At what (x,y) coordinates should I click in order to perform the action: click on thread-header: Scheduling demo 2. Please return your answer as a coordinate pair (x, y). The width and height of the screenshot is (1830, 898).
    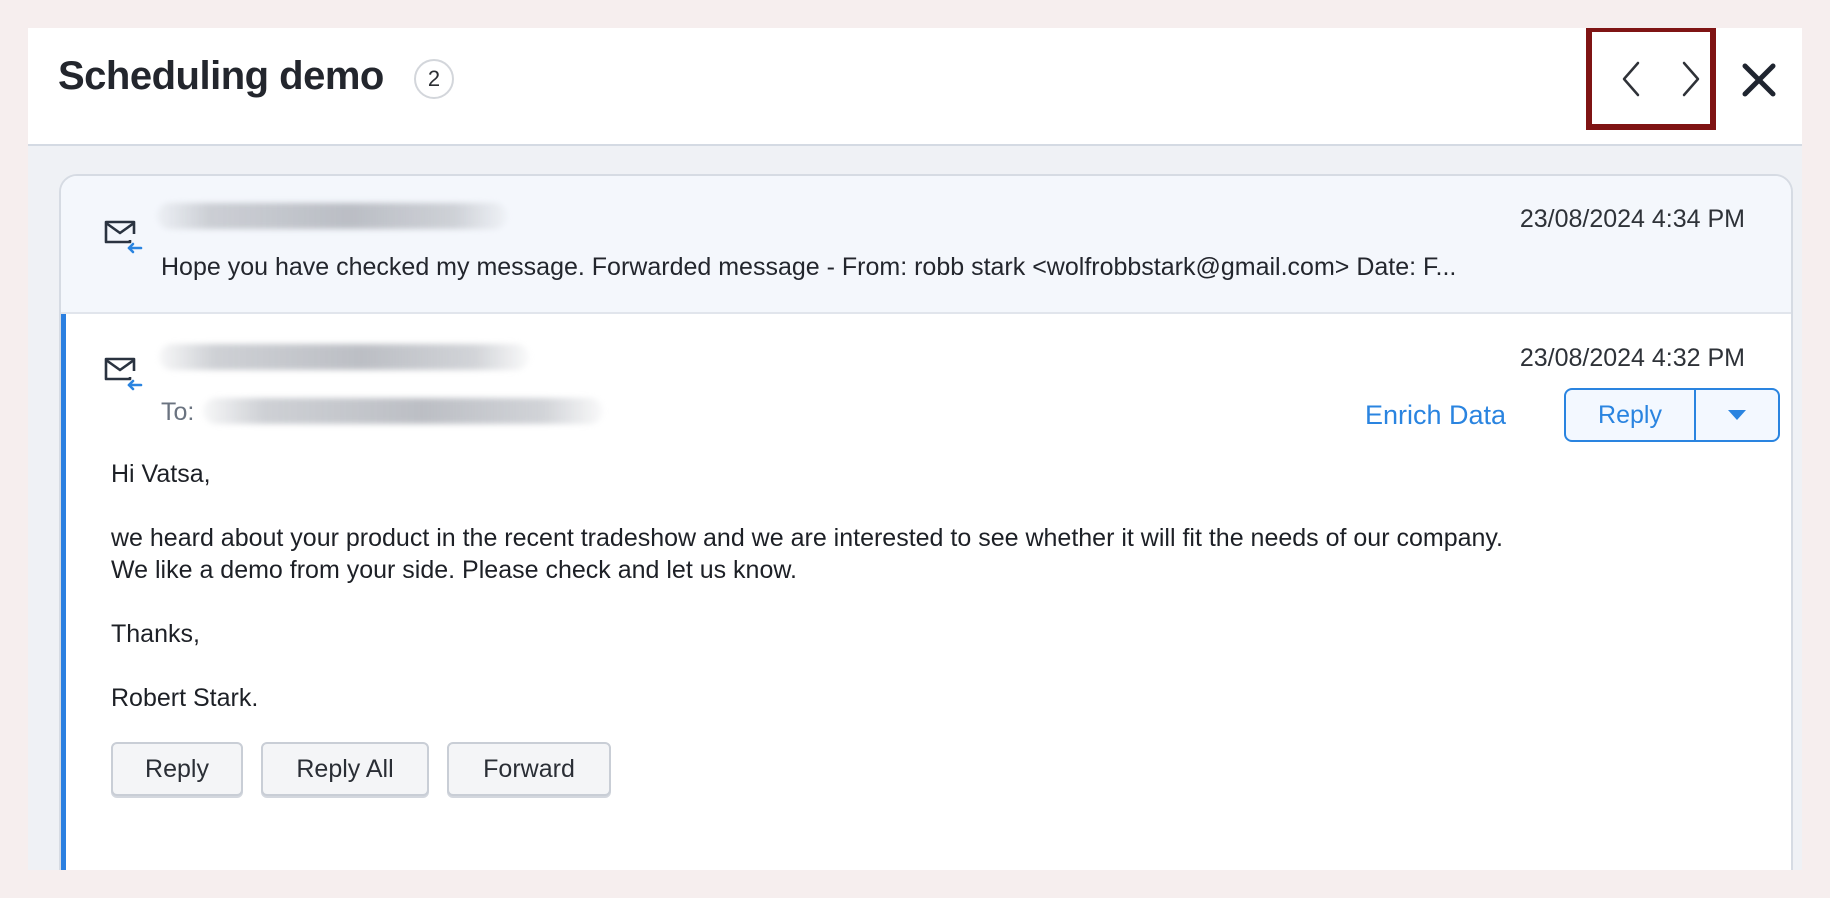
    Looking at the image, I should click on (915, 87).